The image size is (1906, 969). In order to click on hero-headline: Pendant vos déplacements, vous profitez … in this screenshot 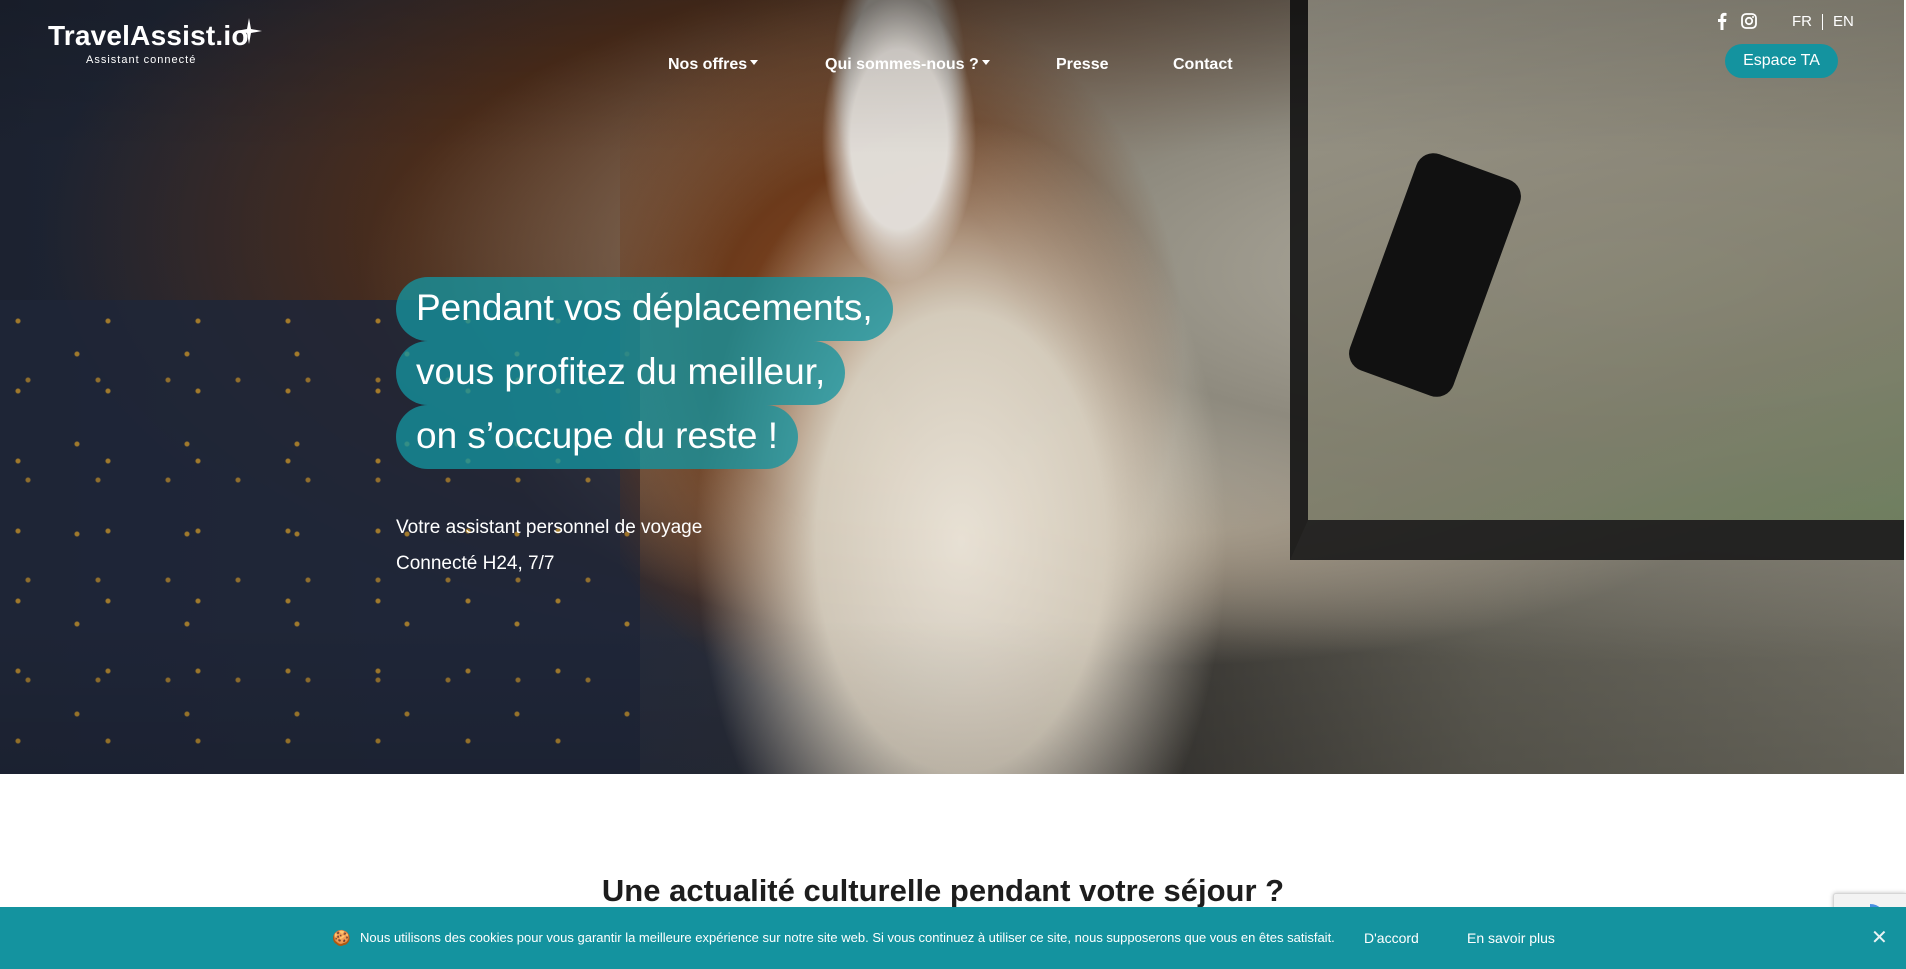, I will do `click(644, 373)`.